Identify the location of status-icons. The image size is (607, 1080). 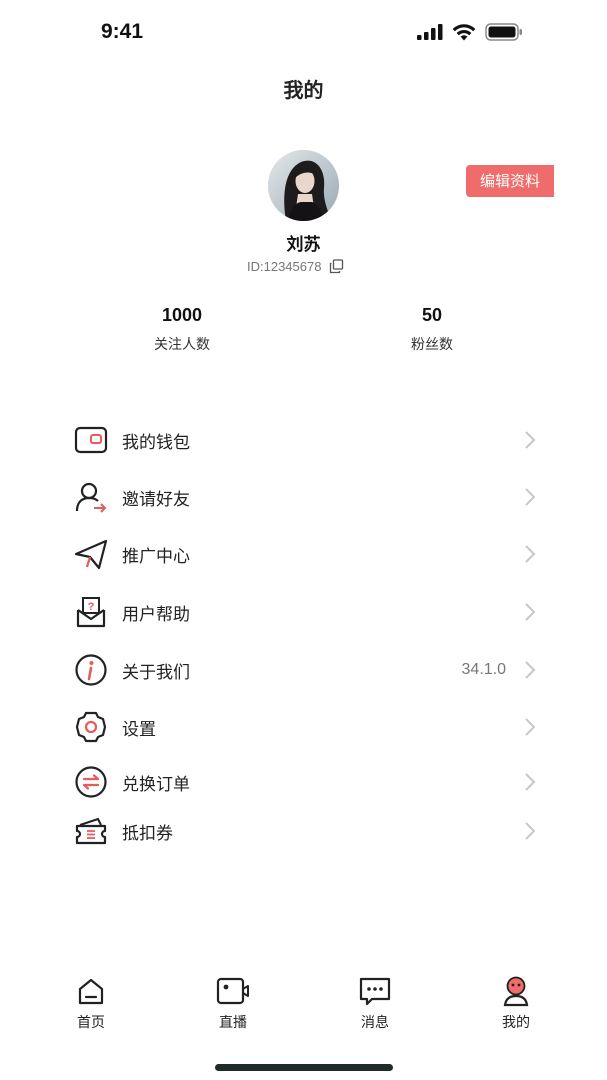
(470, 32).